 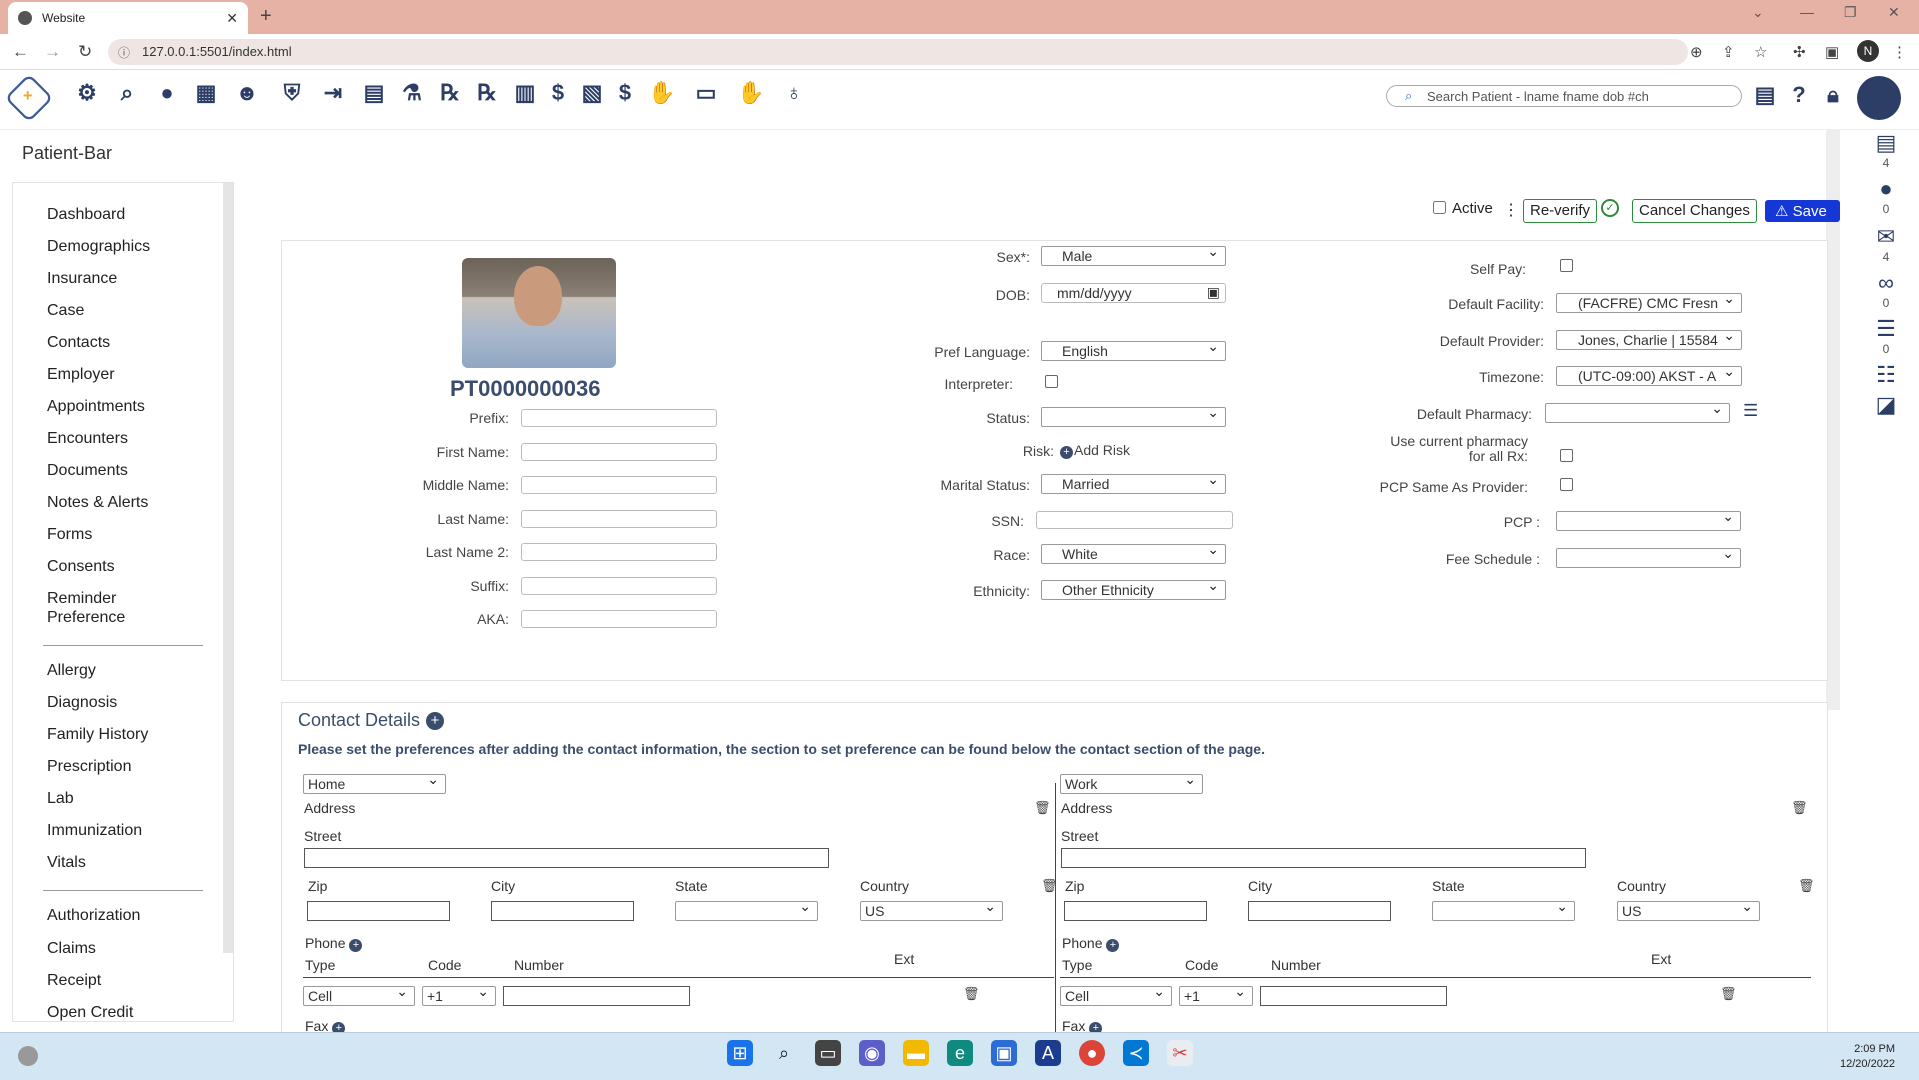 What do you see at coordinates (378, 911) in the screenshot?
I see `zip-input-home` at bounding box center [378, 911].